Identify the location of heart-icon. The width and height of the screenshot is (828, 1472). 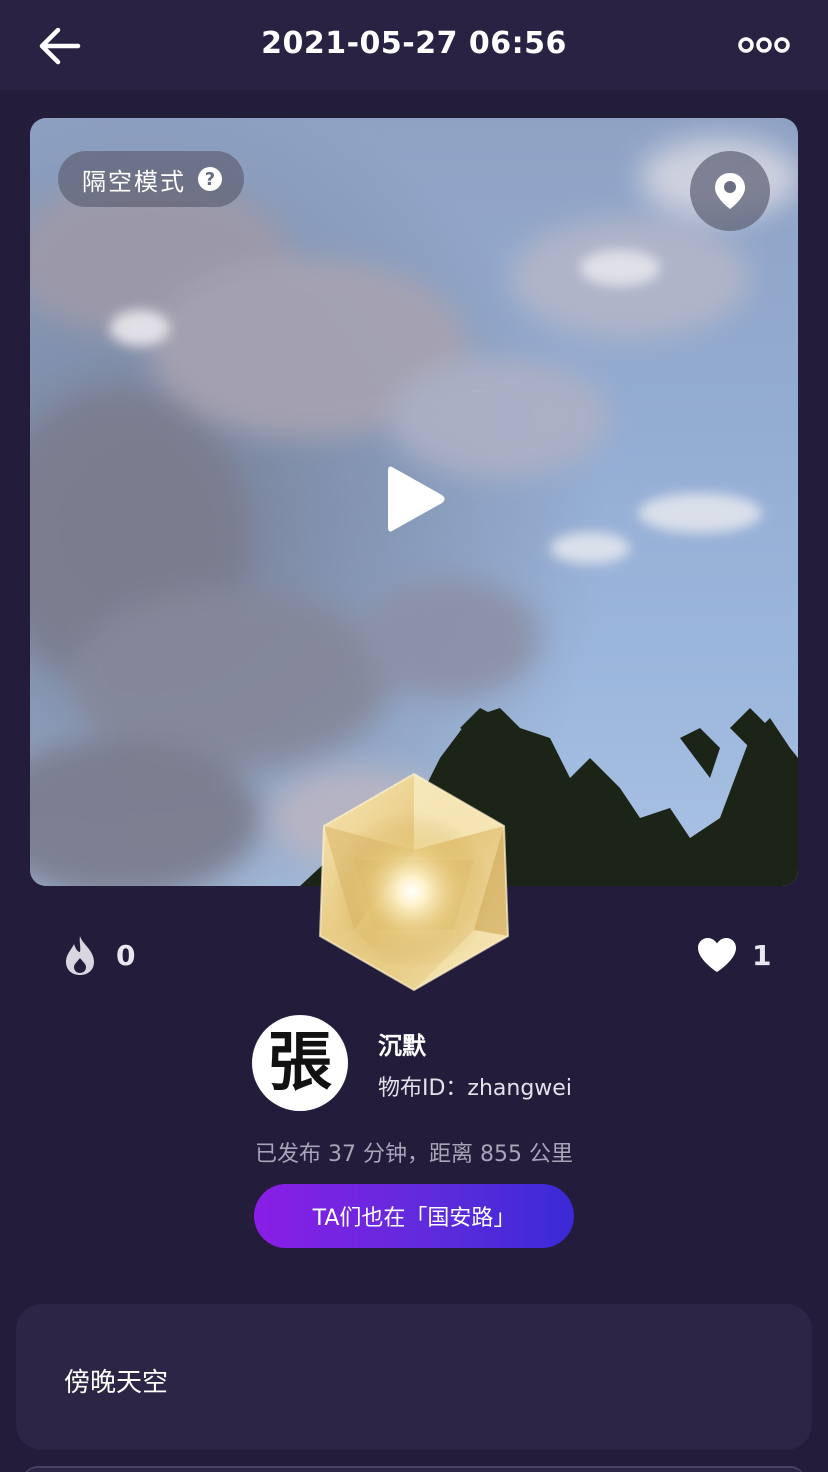
(717, 955).